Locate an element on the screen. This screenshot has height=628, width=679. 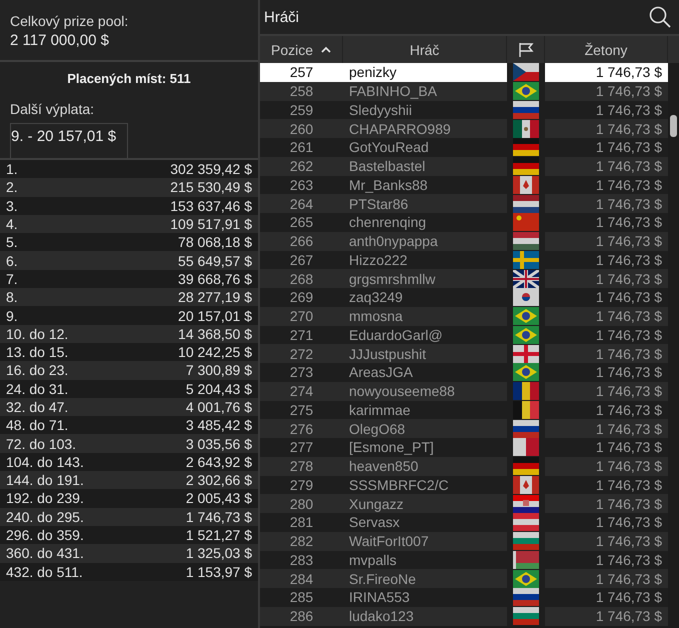
position-cell-text: 272 is located at coordinates (301, 354).